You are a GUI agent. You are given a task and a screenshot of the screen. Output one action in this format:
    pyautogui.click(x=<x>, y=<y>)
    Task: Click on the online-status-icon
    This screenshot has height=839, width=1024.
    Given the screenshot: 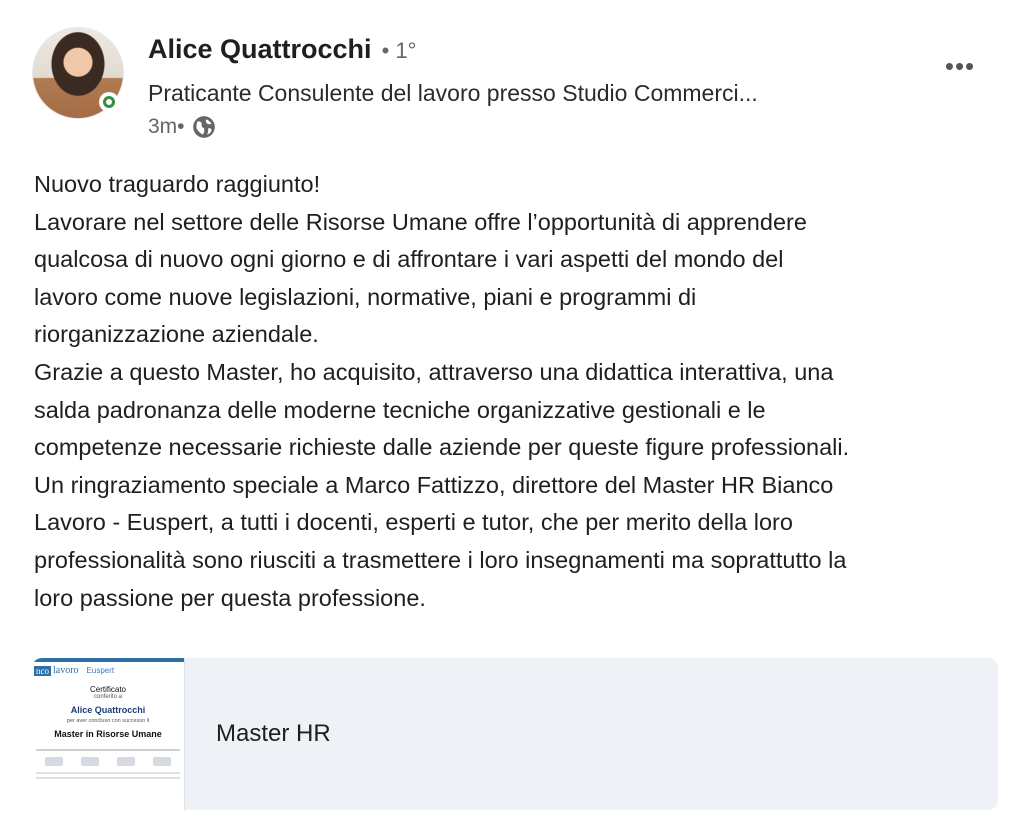 What is the action you would take?
    pyautogui.click(x=109, y=102)
    